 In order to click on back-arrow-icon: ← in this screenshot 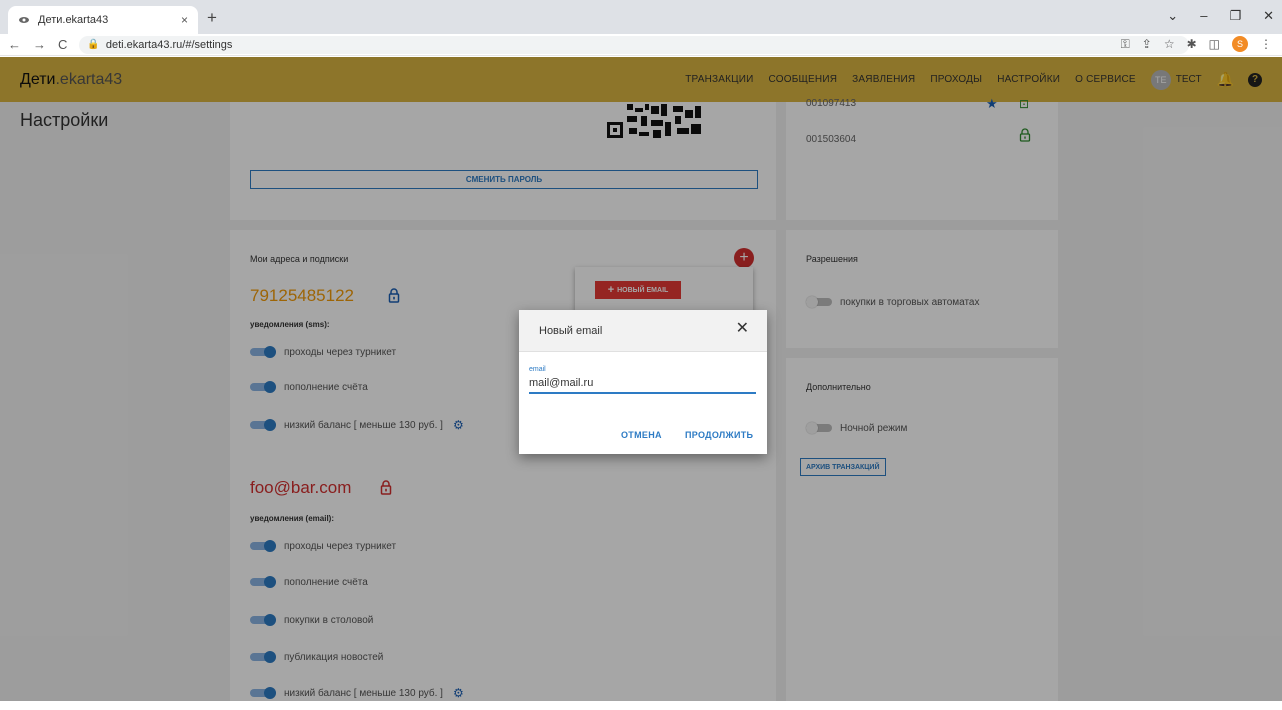, I will do `click(14, 44)`.